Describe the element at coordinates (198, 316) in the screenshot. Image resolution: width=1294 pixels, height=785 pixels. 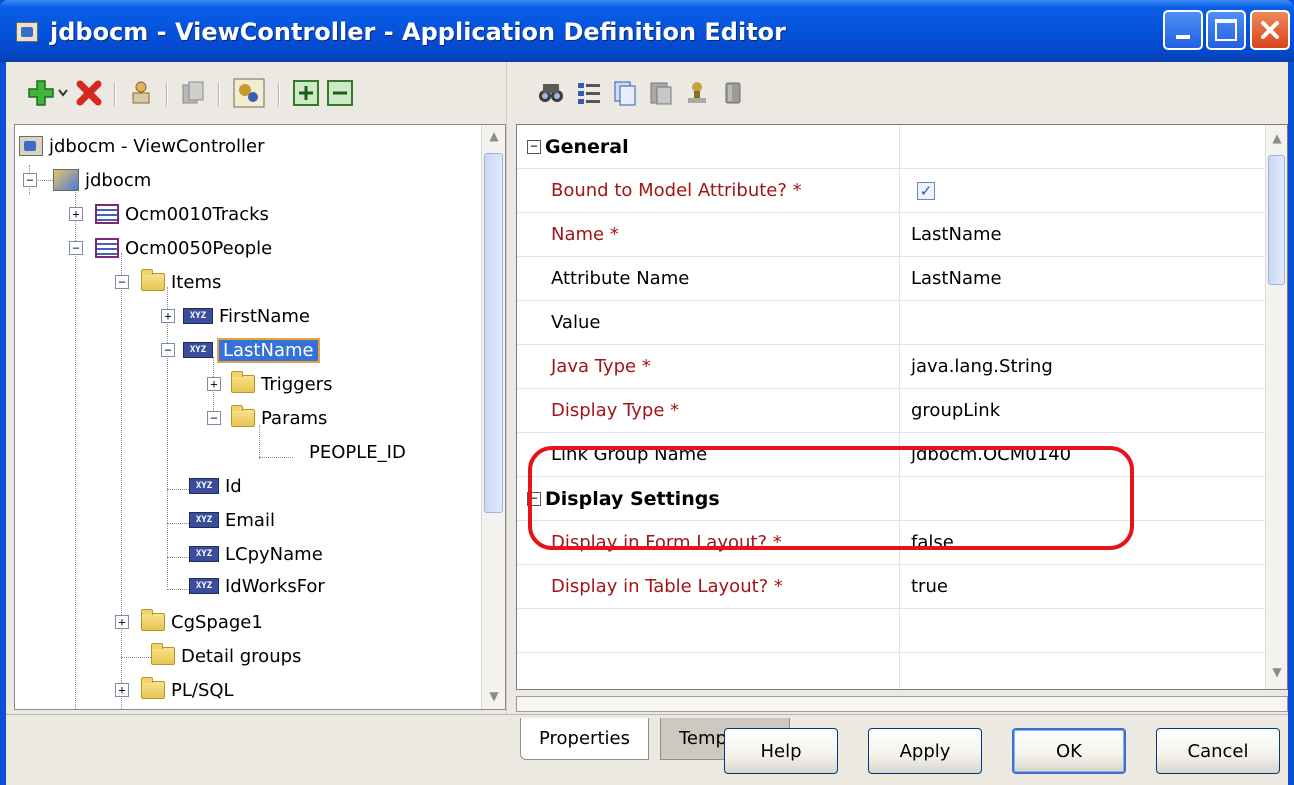
I see `item-icon: XYZ` at that location.